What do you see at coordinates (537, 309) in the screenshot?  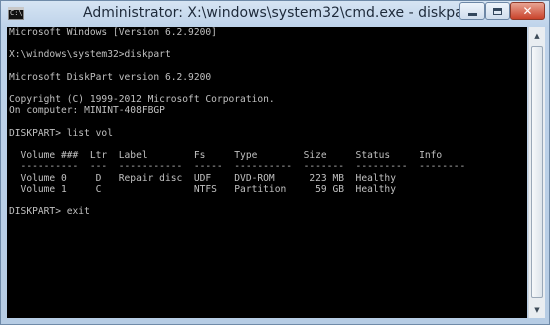 I see `scroll-down-icon: ▼` at bounding box center [537, 309].